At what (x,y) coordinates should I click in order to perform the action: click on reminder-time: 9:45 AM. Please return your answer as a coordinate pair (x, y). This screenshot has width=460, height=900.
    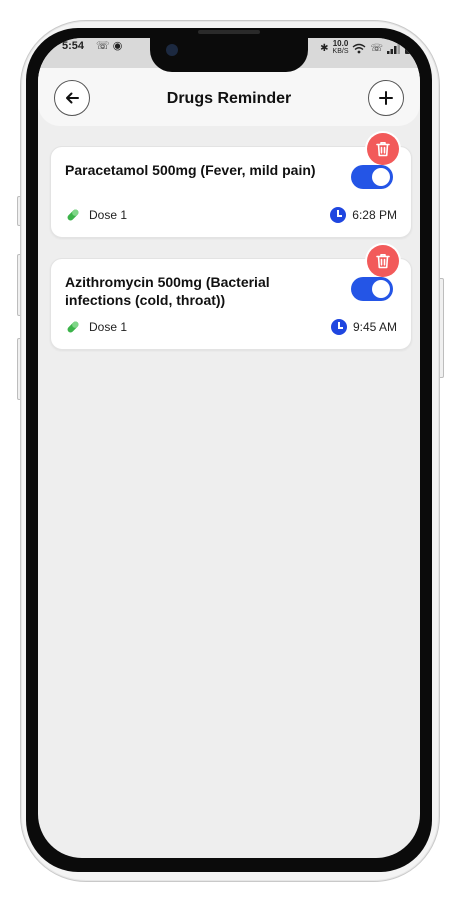
    Looking at the image, I should click on (363, 327).